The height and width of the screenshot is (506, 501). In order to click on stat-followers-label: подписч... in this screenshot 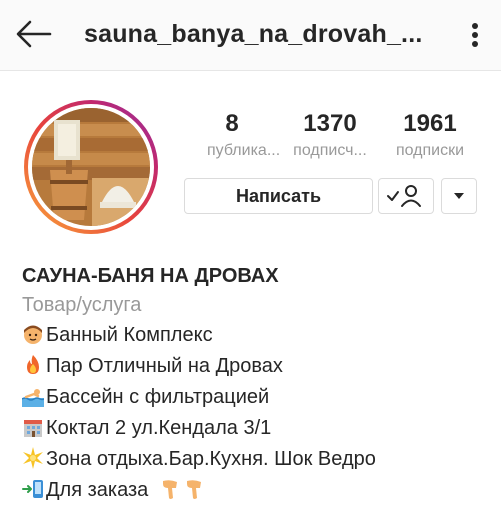, I will do `click(330, 150)`.